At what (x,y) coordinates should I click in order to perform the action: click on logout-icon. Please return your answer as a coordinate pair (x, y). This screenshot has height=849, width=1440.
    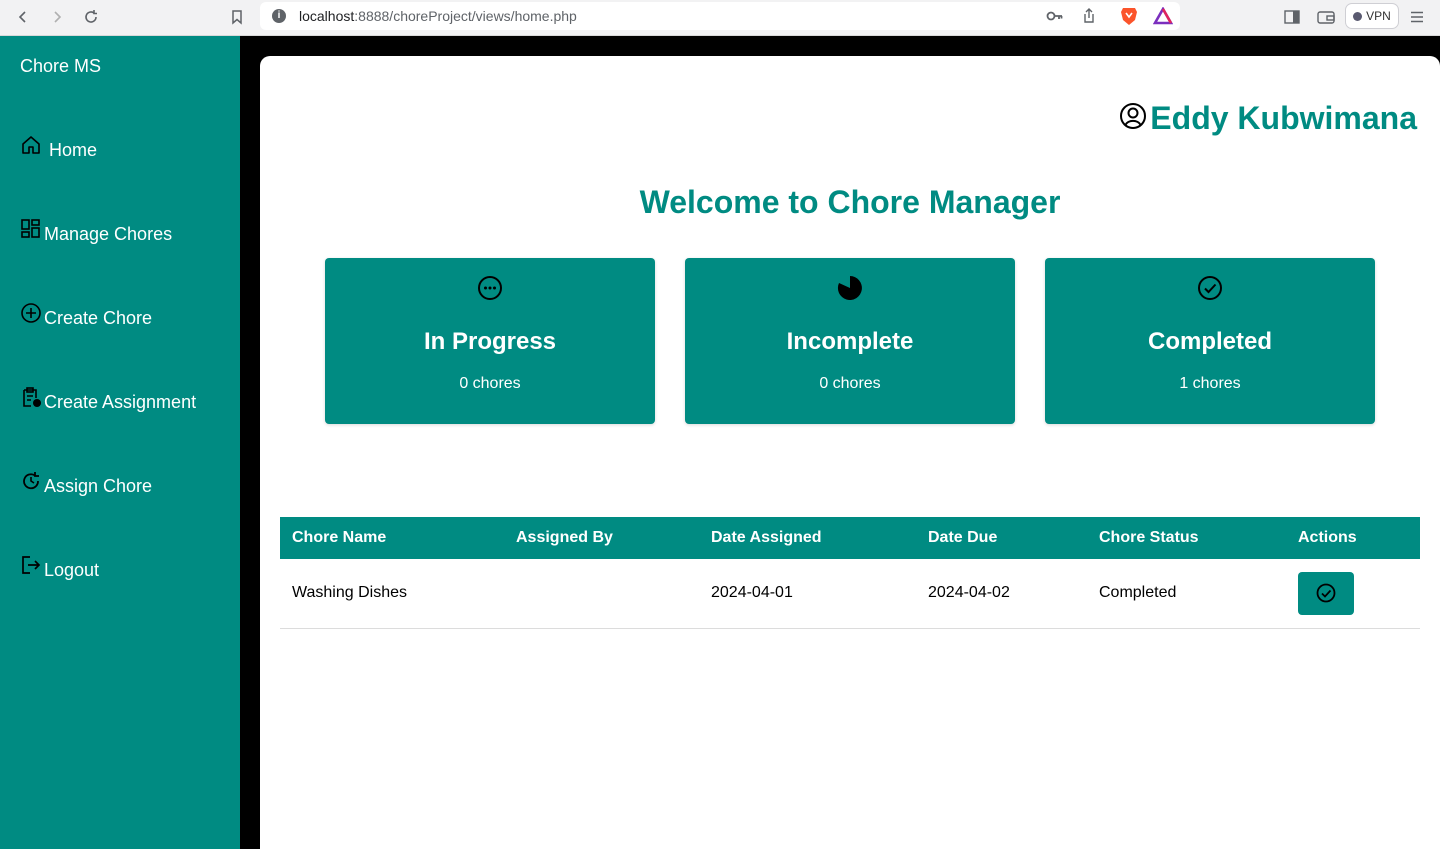
    Looking at the image, I should click on (32, 566).